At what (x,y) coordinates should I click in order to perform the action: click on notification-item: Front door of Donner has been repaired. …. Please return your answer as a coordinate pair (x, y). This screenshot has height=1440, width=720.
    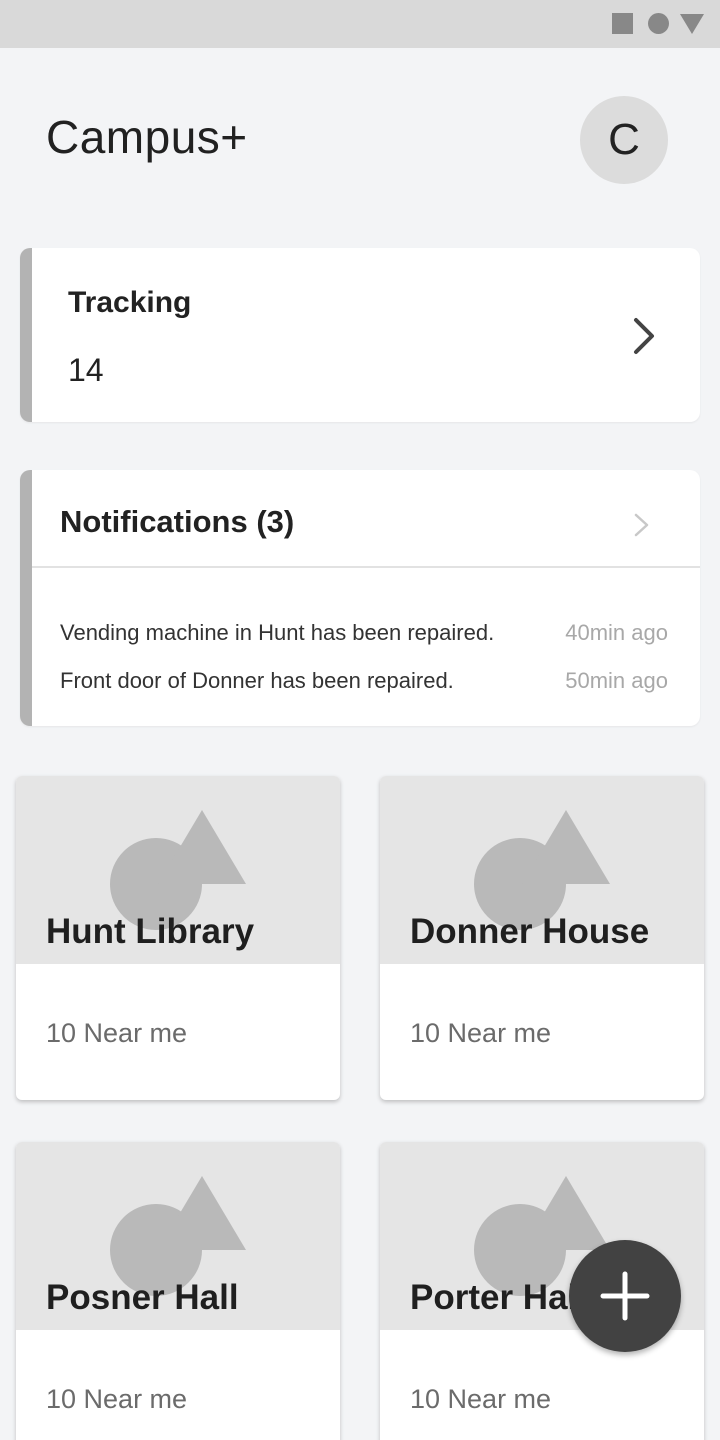
    Looking at the image, I should click on (364, 683).